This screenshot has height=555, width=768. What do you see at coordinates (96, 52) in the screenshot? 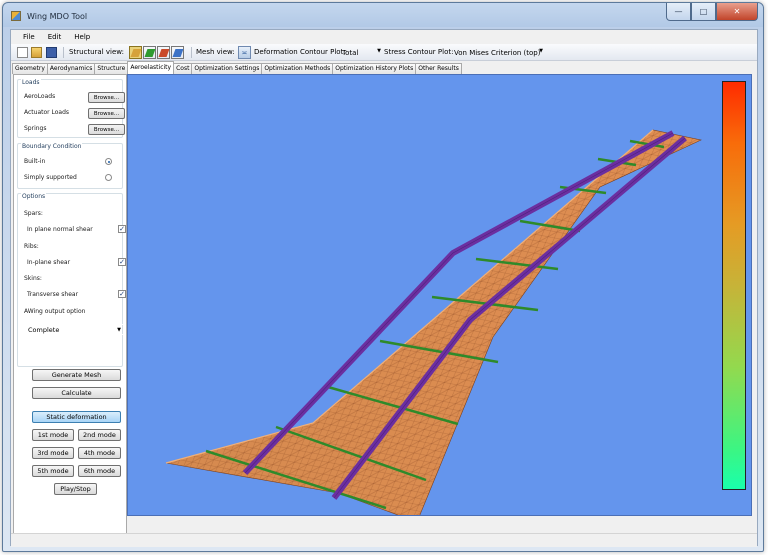
I see `structural-view-label: Structural view:` at bounding box center [96, 52].